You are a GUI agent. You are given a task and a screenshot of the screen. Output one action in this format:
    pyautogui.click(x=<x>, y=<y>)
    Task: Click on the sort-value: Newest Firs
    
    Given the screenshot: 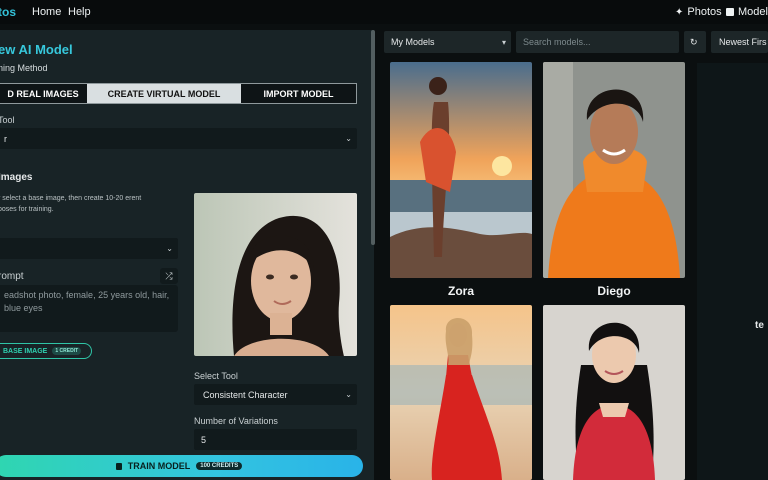 What is the action you would take?
    pyautogui.click(x=743, y=42)
    